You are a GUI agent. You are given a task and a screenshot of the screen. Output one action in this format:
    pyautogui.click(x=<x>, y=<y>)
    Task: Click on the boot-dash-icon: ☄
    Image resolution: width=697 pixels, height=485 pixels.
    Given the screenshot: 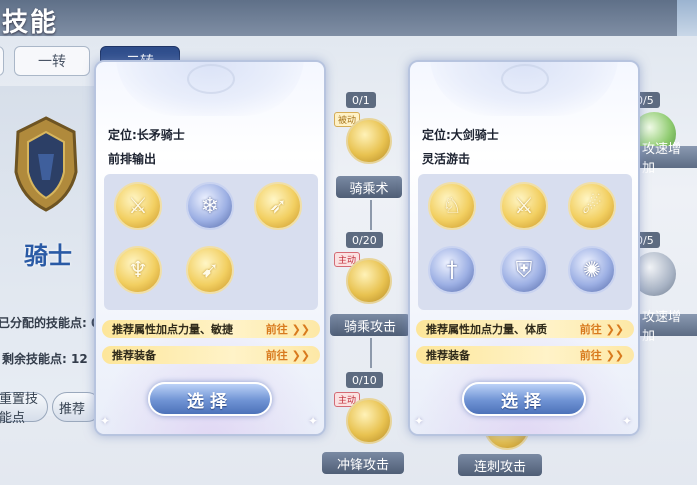 What is the action you would take?
    pyautogui.click(x=592, y=206)
    